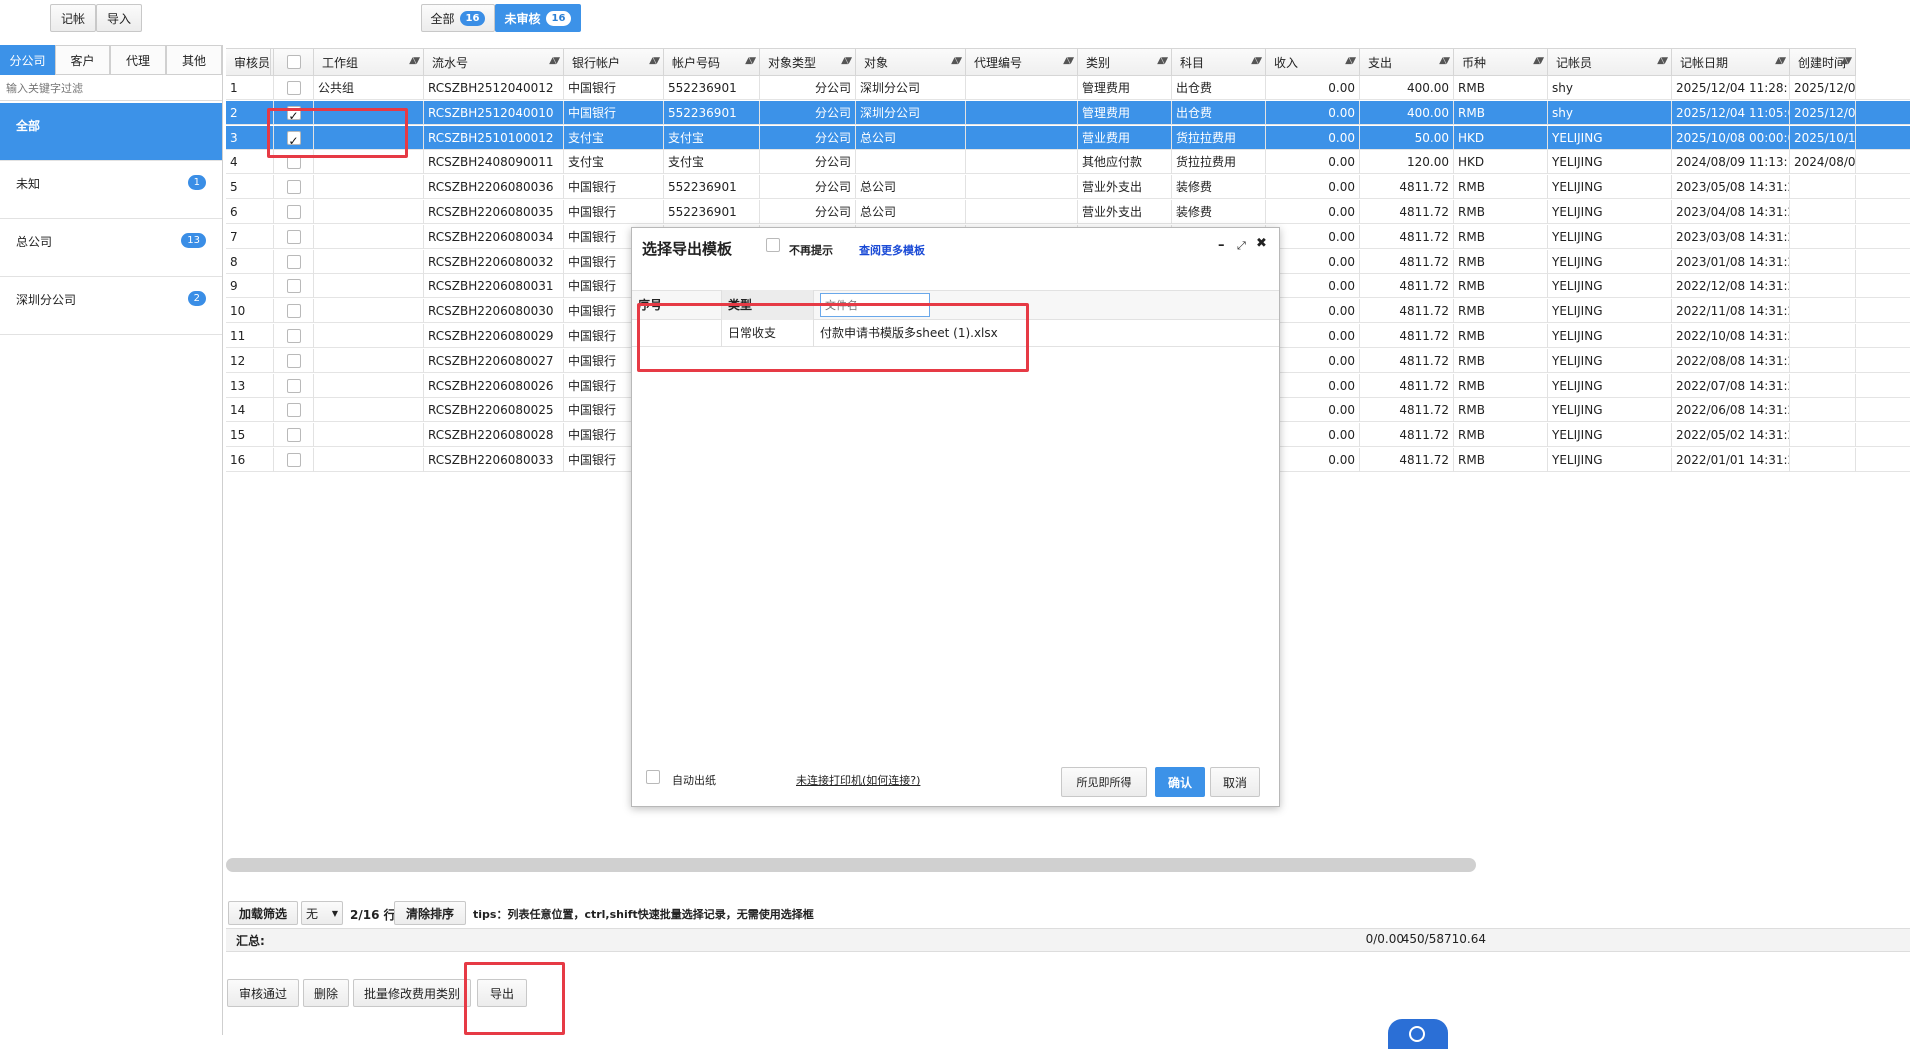 The width and height of the screenshot is (1910, 1049). I want to click on column-header: 代理编号 ▲▼, so click(1022, 62).